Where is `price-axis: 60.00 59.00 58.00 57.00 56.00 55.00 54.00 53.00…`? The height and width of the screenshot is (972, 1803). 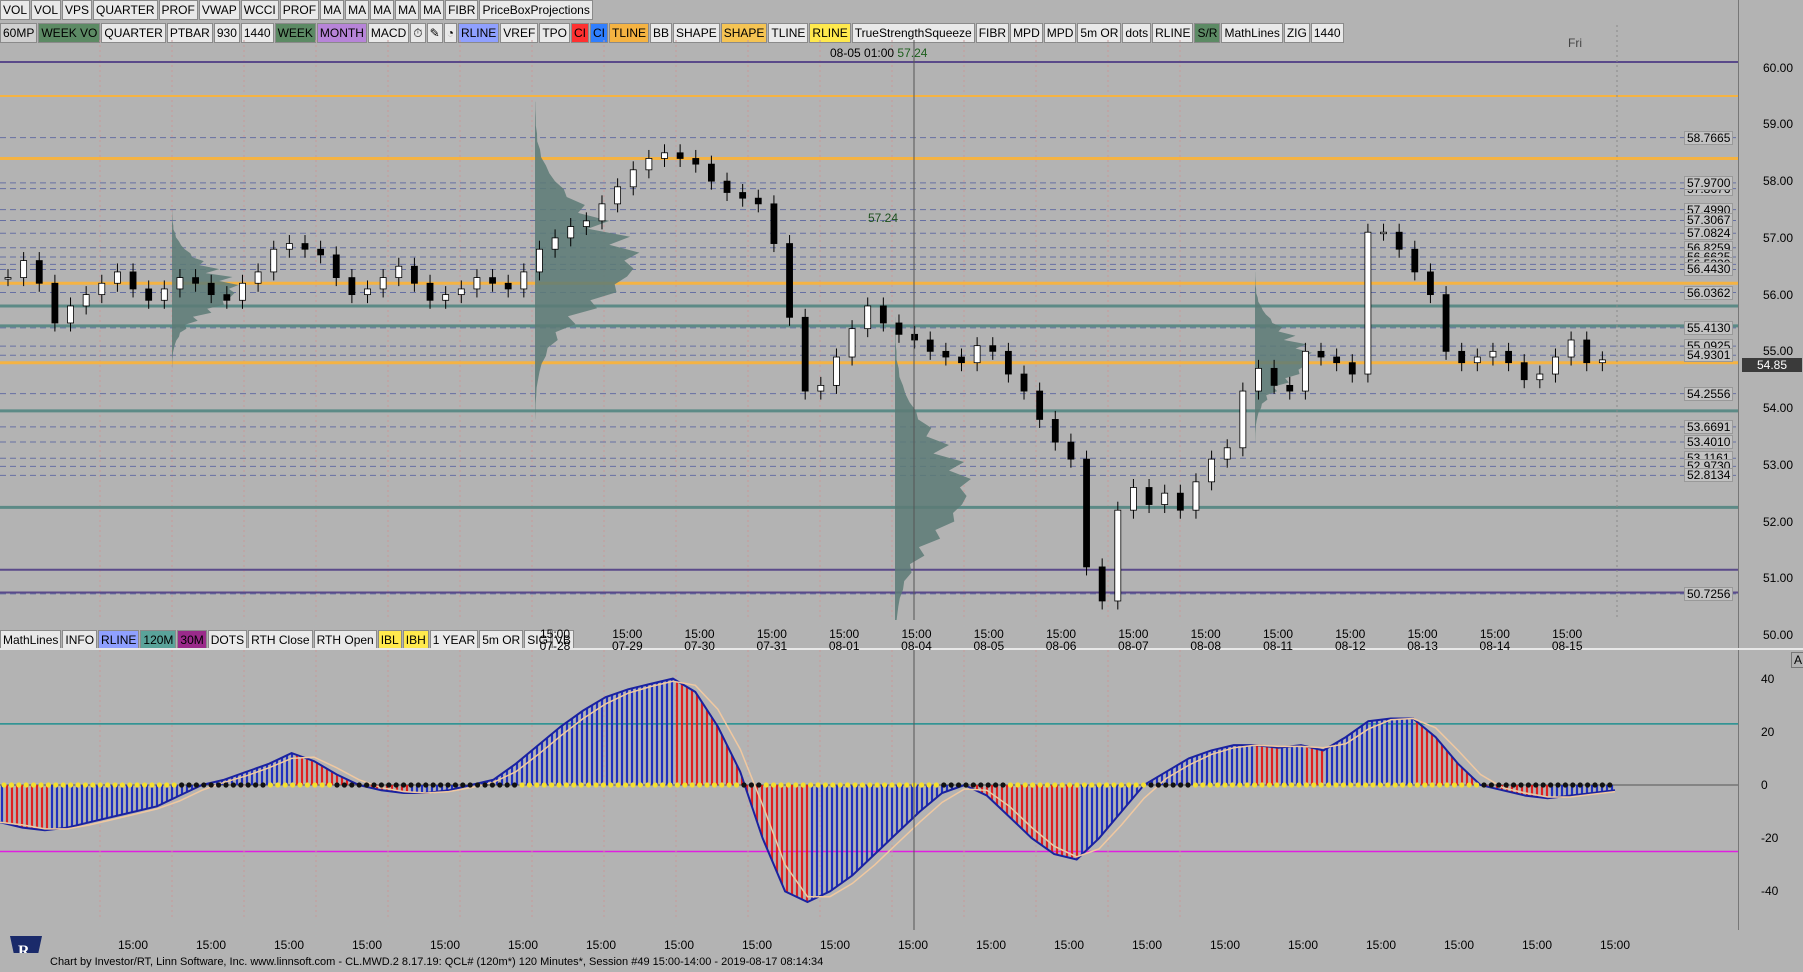
price-axis: 60.00 59.00 58.00 57.00 56.00 55.00 54.00 53.00… is located at coordinates (1770, 325).